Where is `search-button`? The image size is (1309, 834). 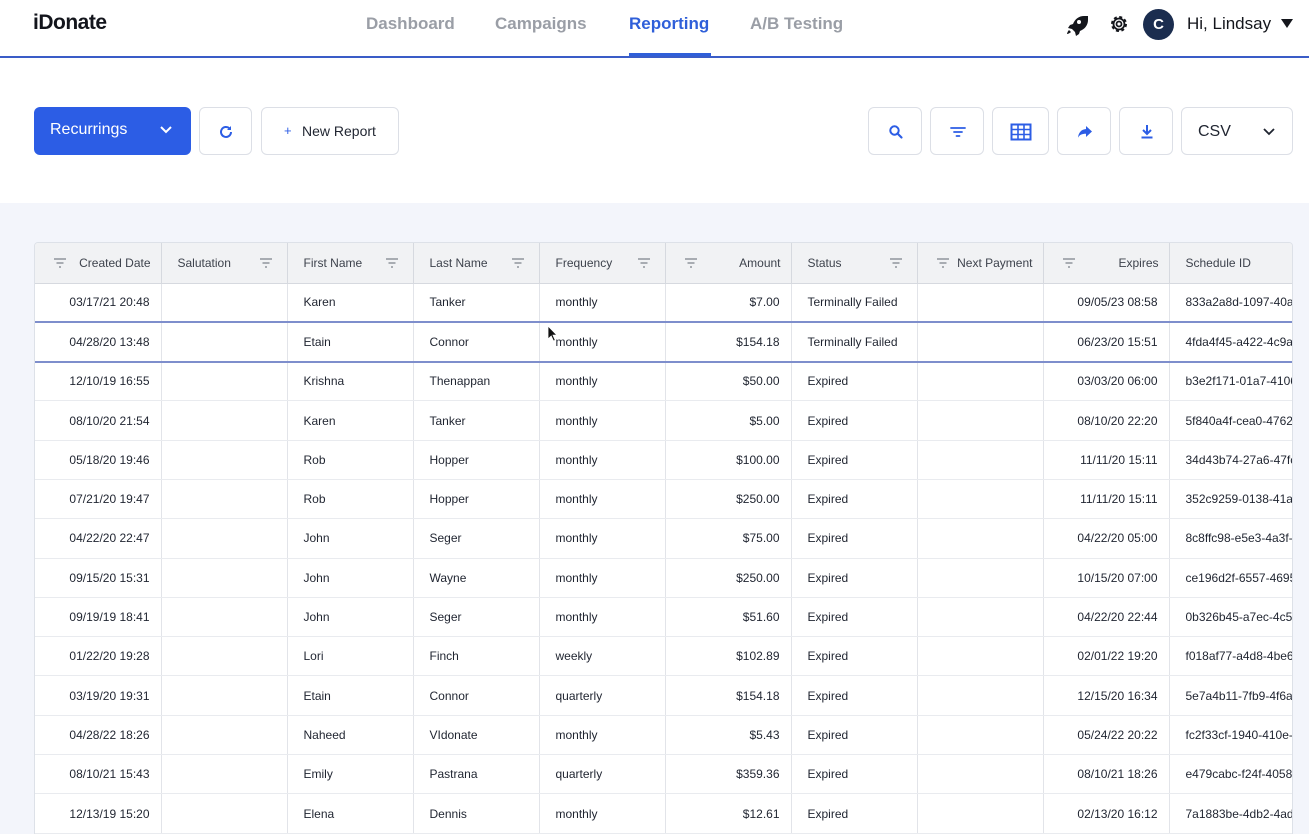
search-button is located at coordinates (895, 131).